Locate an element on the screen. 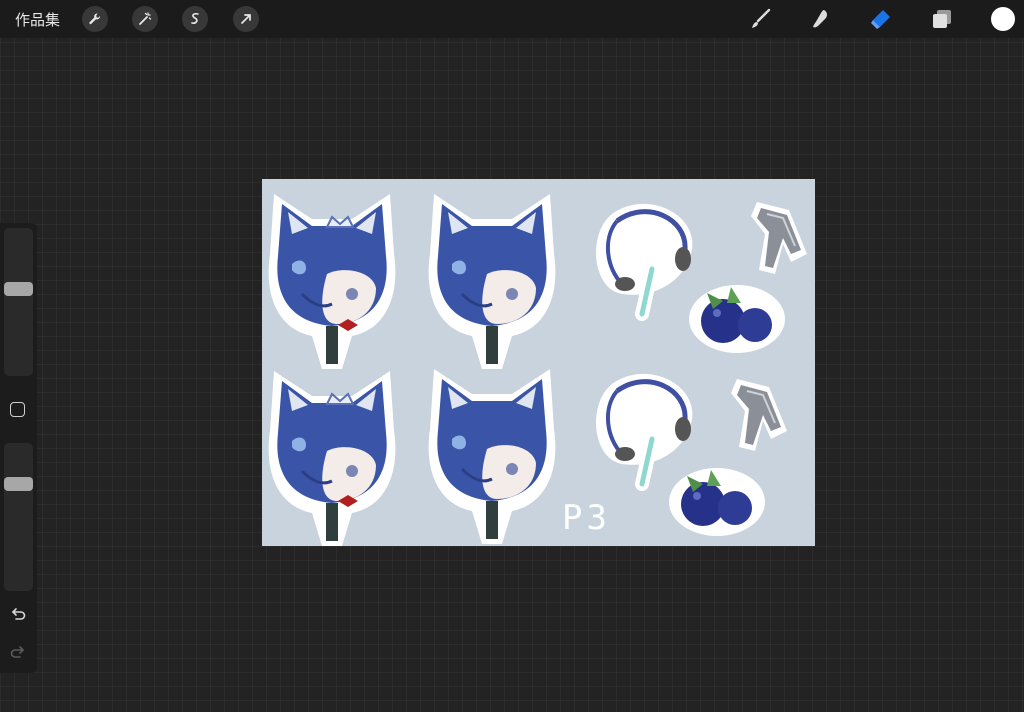 This screenshot has width=1024, height=712. eraser-icon is located at coordinates (881, 19).